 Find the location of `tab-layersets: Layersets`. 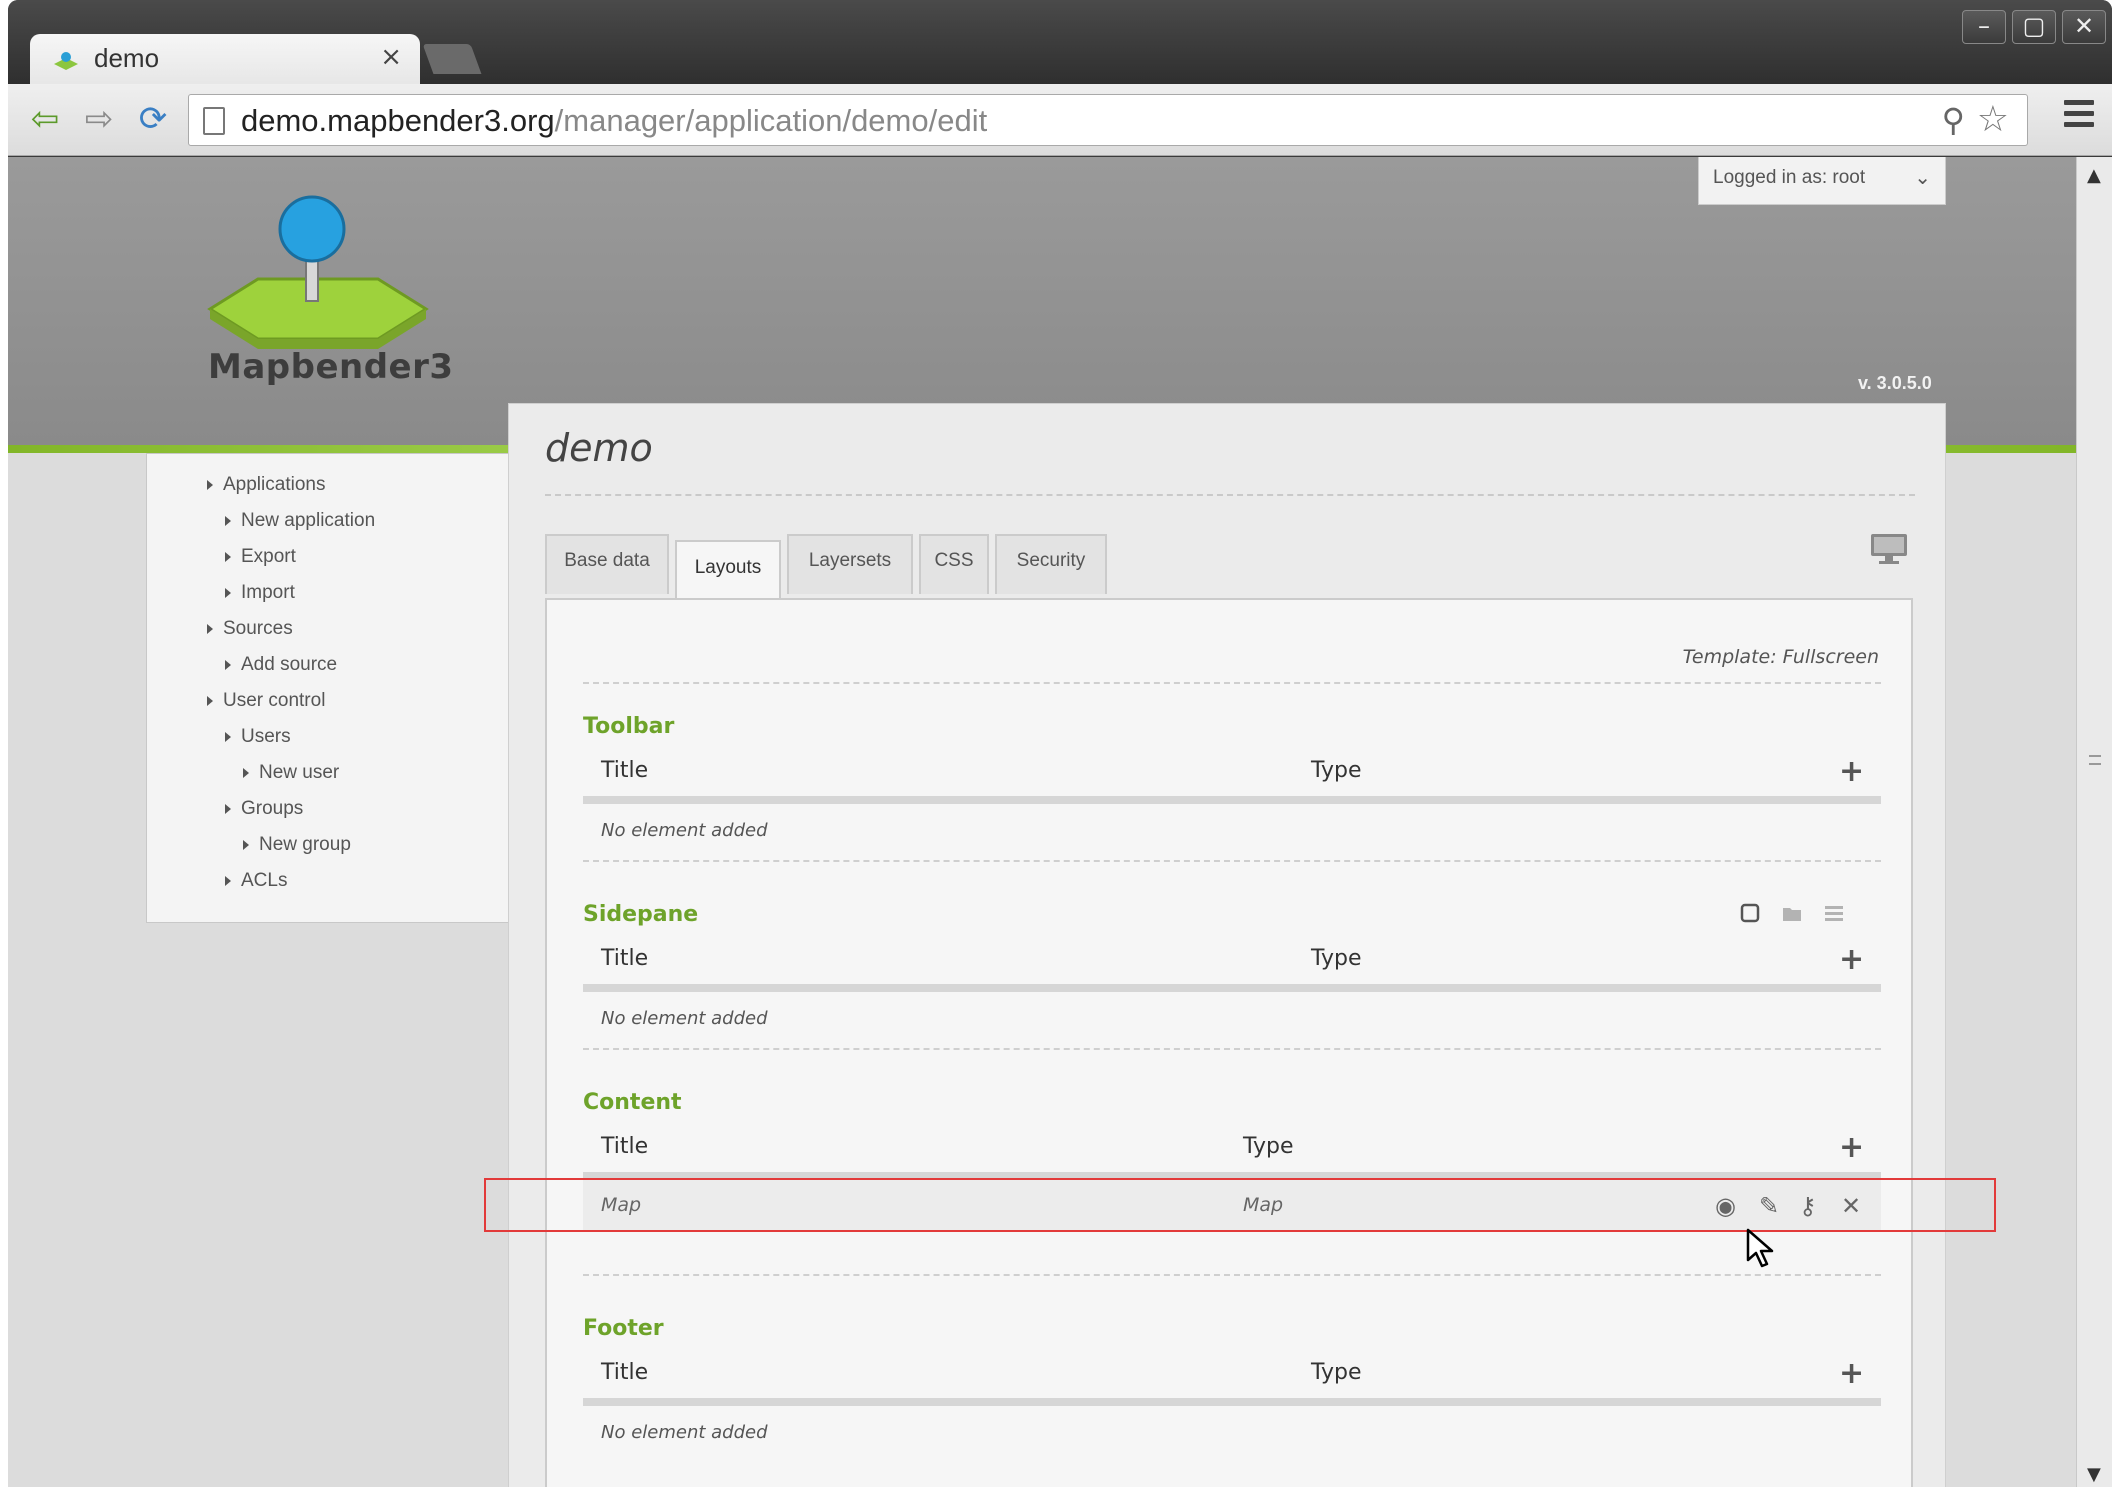

tab-layersets: Layersets is located at coordinates (850, 564).